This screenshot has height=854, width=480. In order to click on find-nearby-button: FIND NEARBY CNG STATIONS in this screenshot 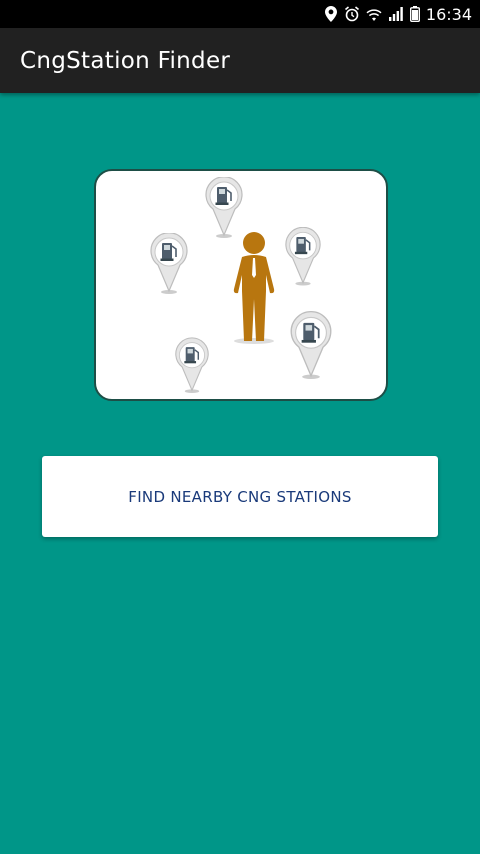, I will do `click(240, 496)`.